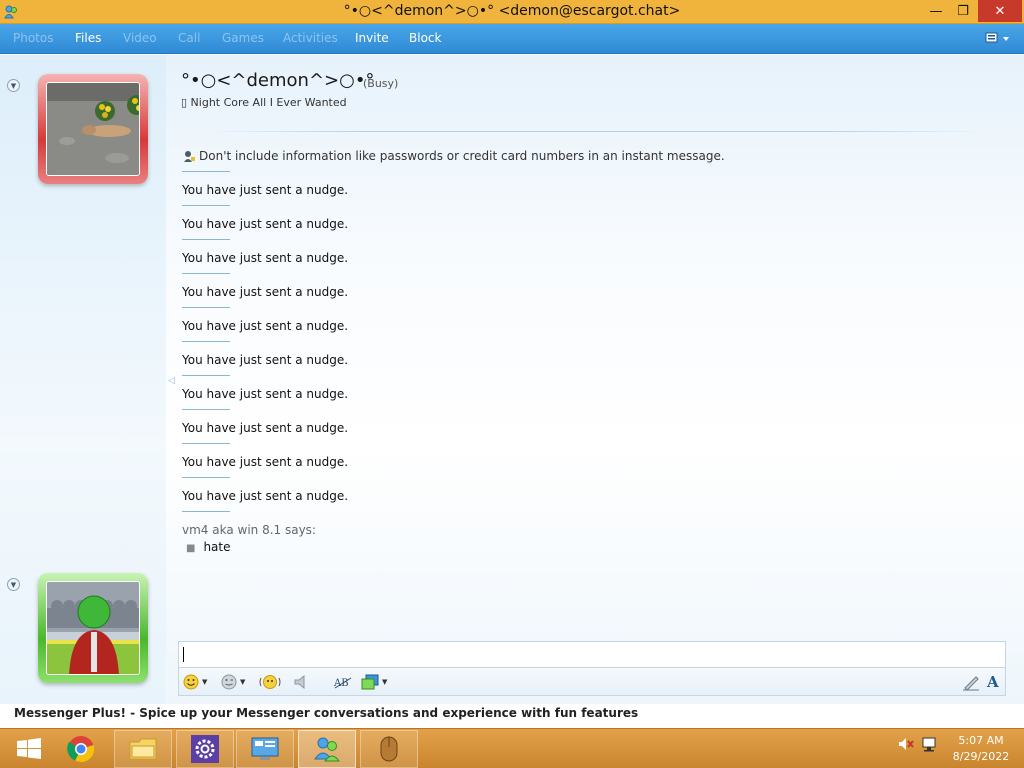 Image resolution: width=1024 pixels, height=768 pixels. I want to click on start-button, so click(29, 749).